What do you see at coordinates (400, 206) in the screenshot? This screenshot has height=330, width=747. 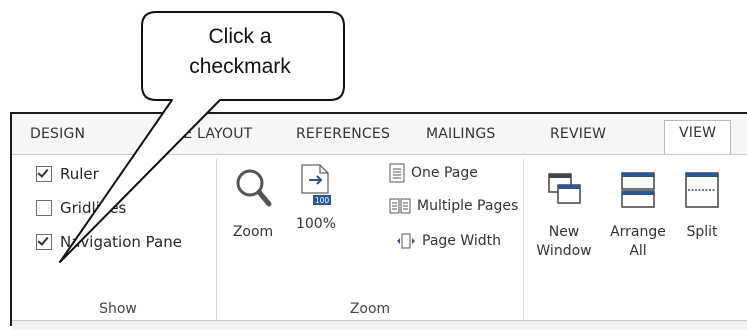 I see `multiple-pages-icon` at bounding box center [400, 206].